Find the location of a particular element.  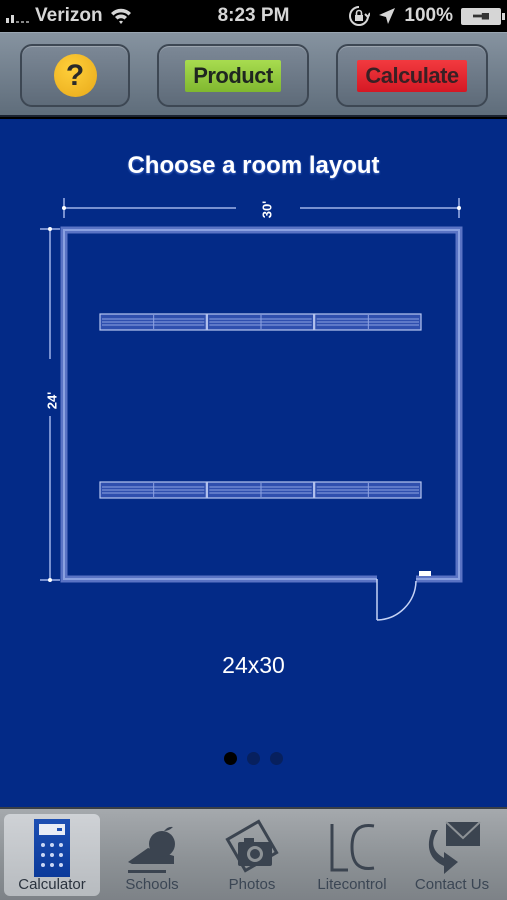

lc-logo-icon is located at coordinates (352, 847).